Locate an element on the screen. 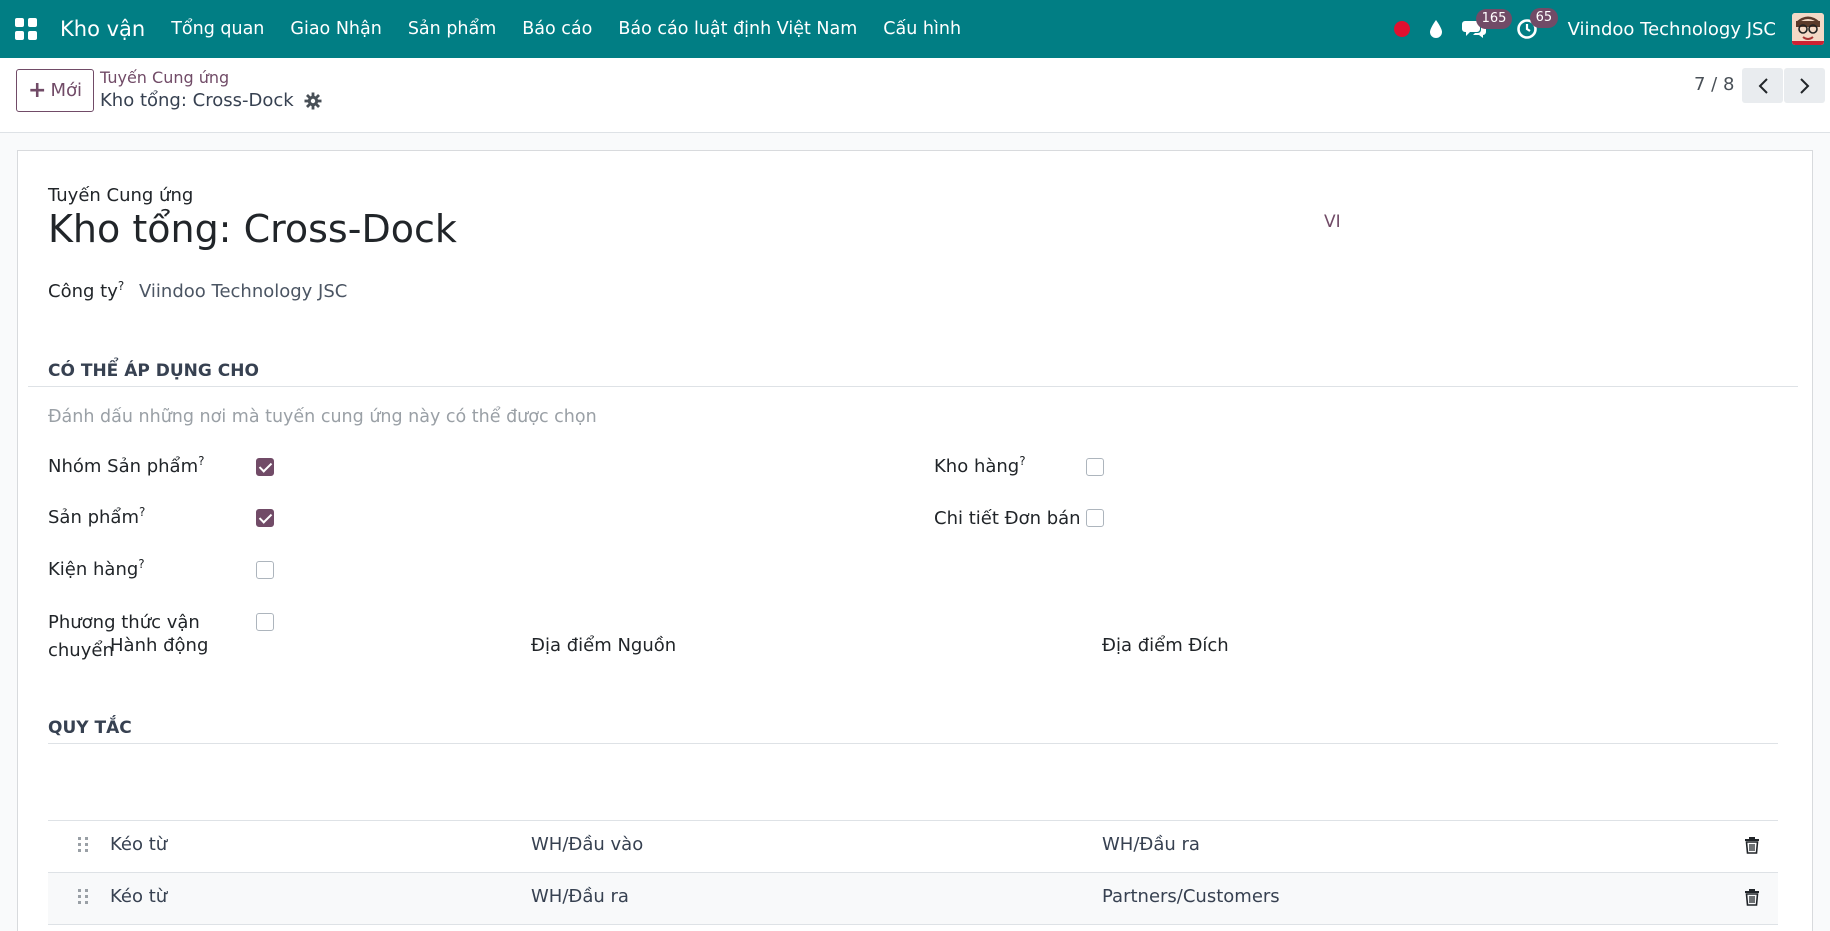  rule-destination: Partners/Customers is located at coordinates (1191, 896).